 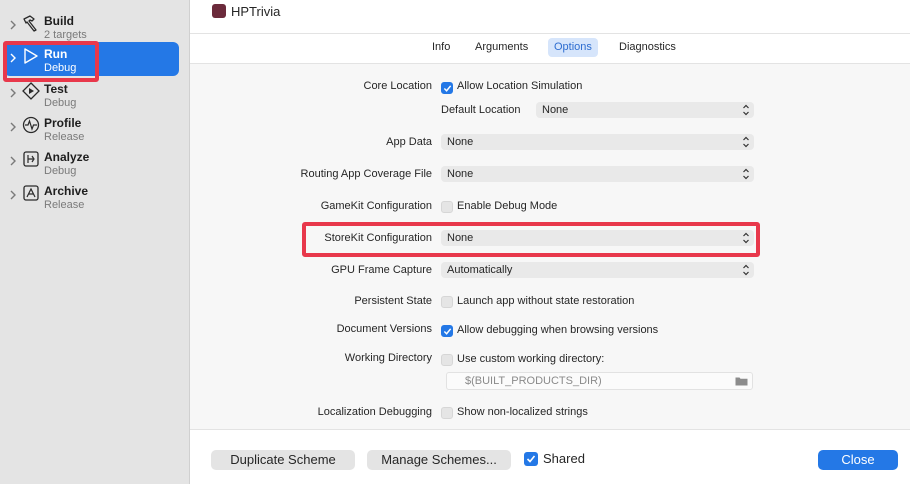 I want to click on tab-info: Info, so click(x=441, y=47).